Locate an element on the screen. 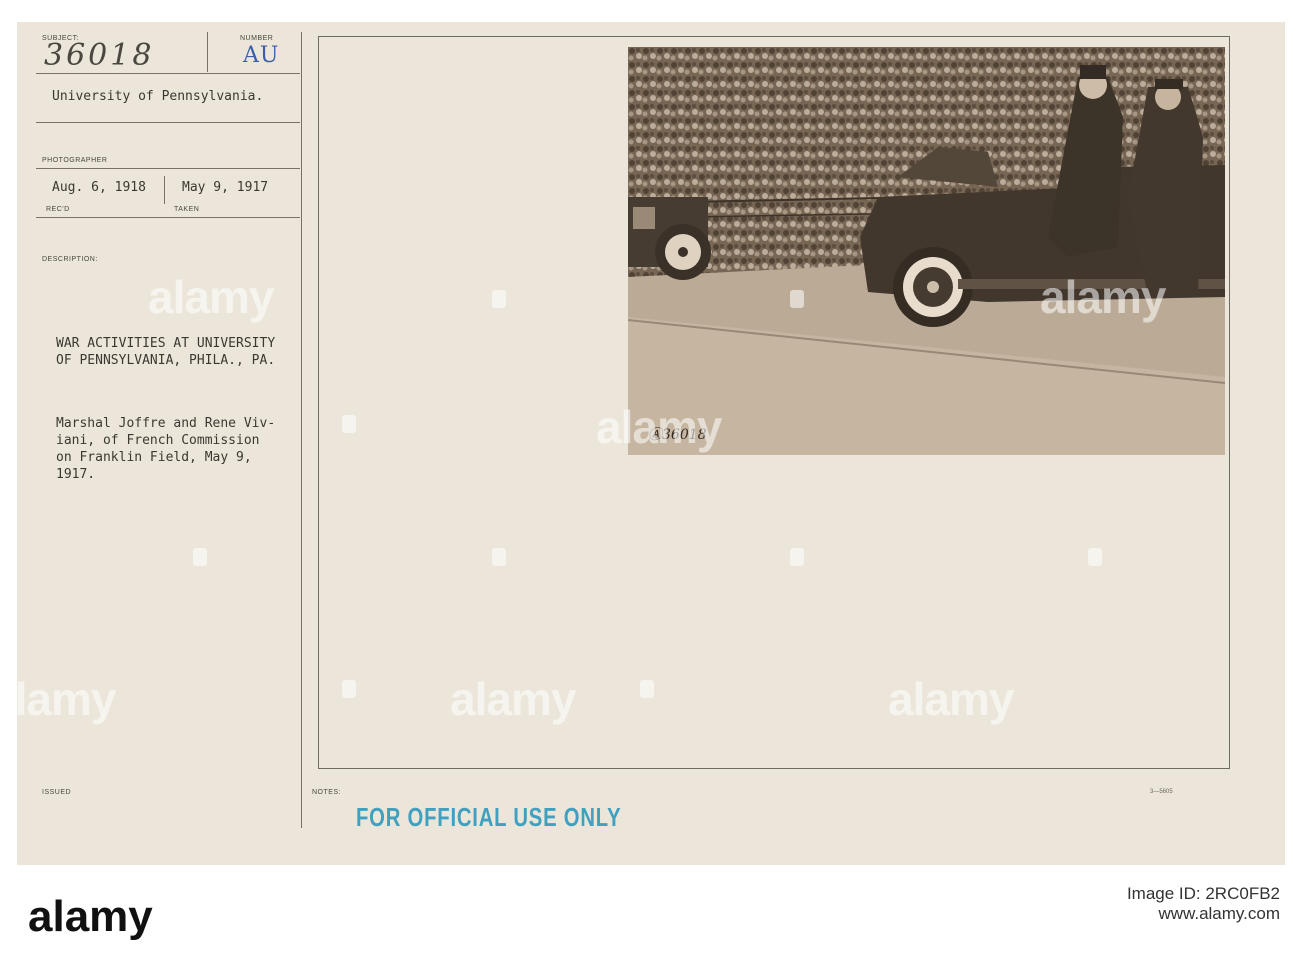  column-divider is located at coordinates (301, 430).